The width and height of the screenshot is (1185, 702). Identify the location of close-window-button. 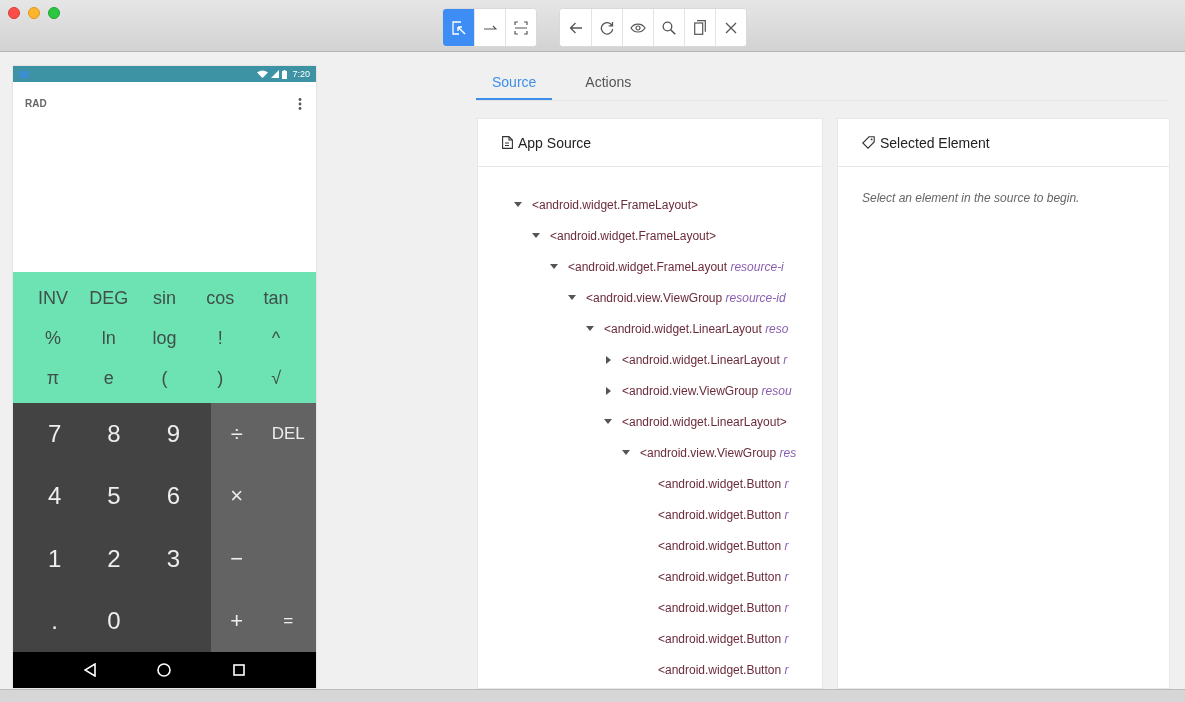
(14, 13).